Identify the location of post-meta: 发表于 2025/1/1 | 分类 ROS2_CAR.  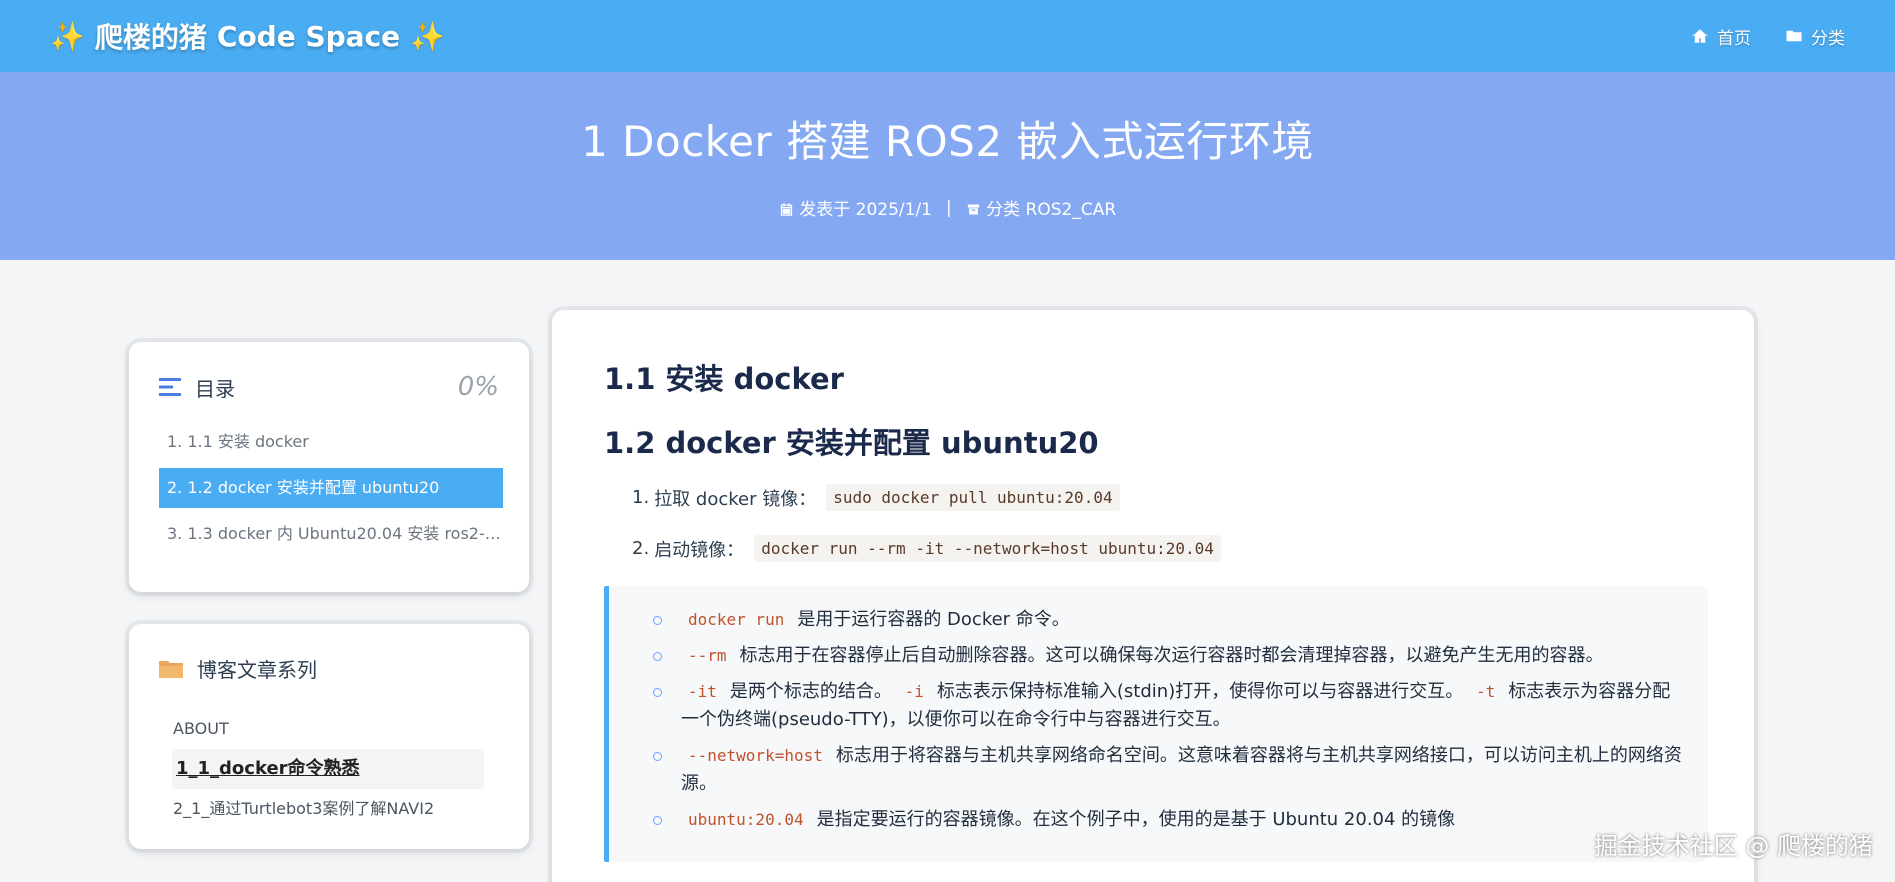
(947, 207).